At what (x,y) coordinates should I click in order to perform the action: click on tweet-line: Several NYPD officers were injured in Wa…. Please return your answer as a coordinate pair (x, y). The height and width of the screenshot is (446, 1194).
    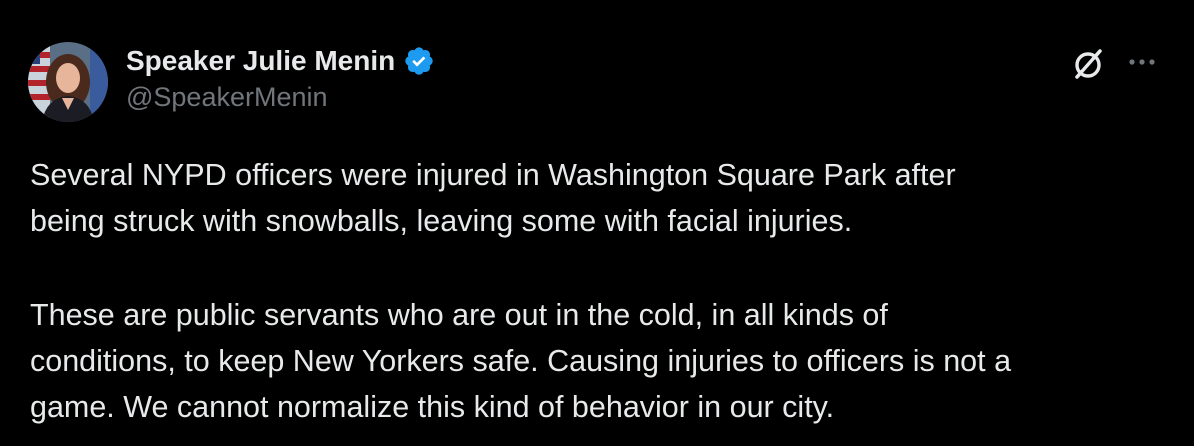
    Looking at the image, I should click on (493, 175).